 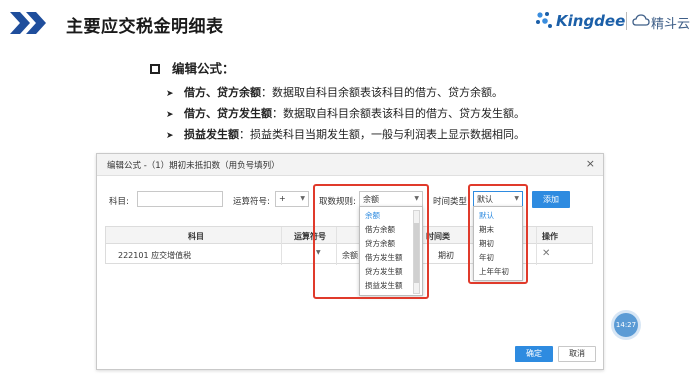 What do you see at coordinates (350, 165) in the screenshot?
I see `dialog-titlebar: 编辑公式 -（1）期初未抵扣数（用负号填列） ×` at bounding box center [350, 165].